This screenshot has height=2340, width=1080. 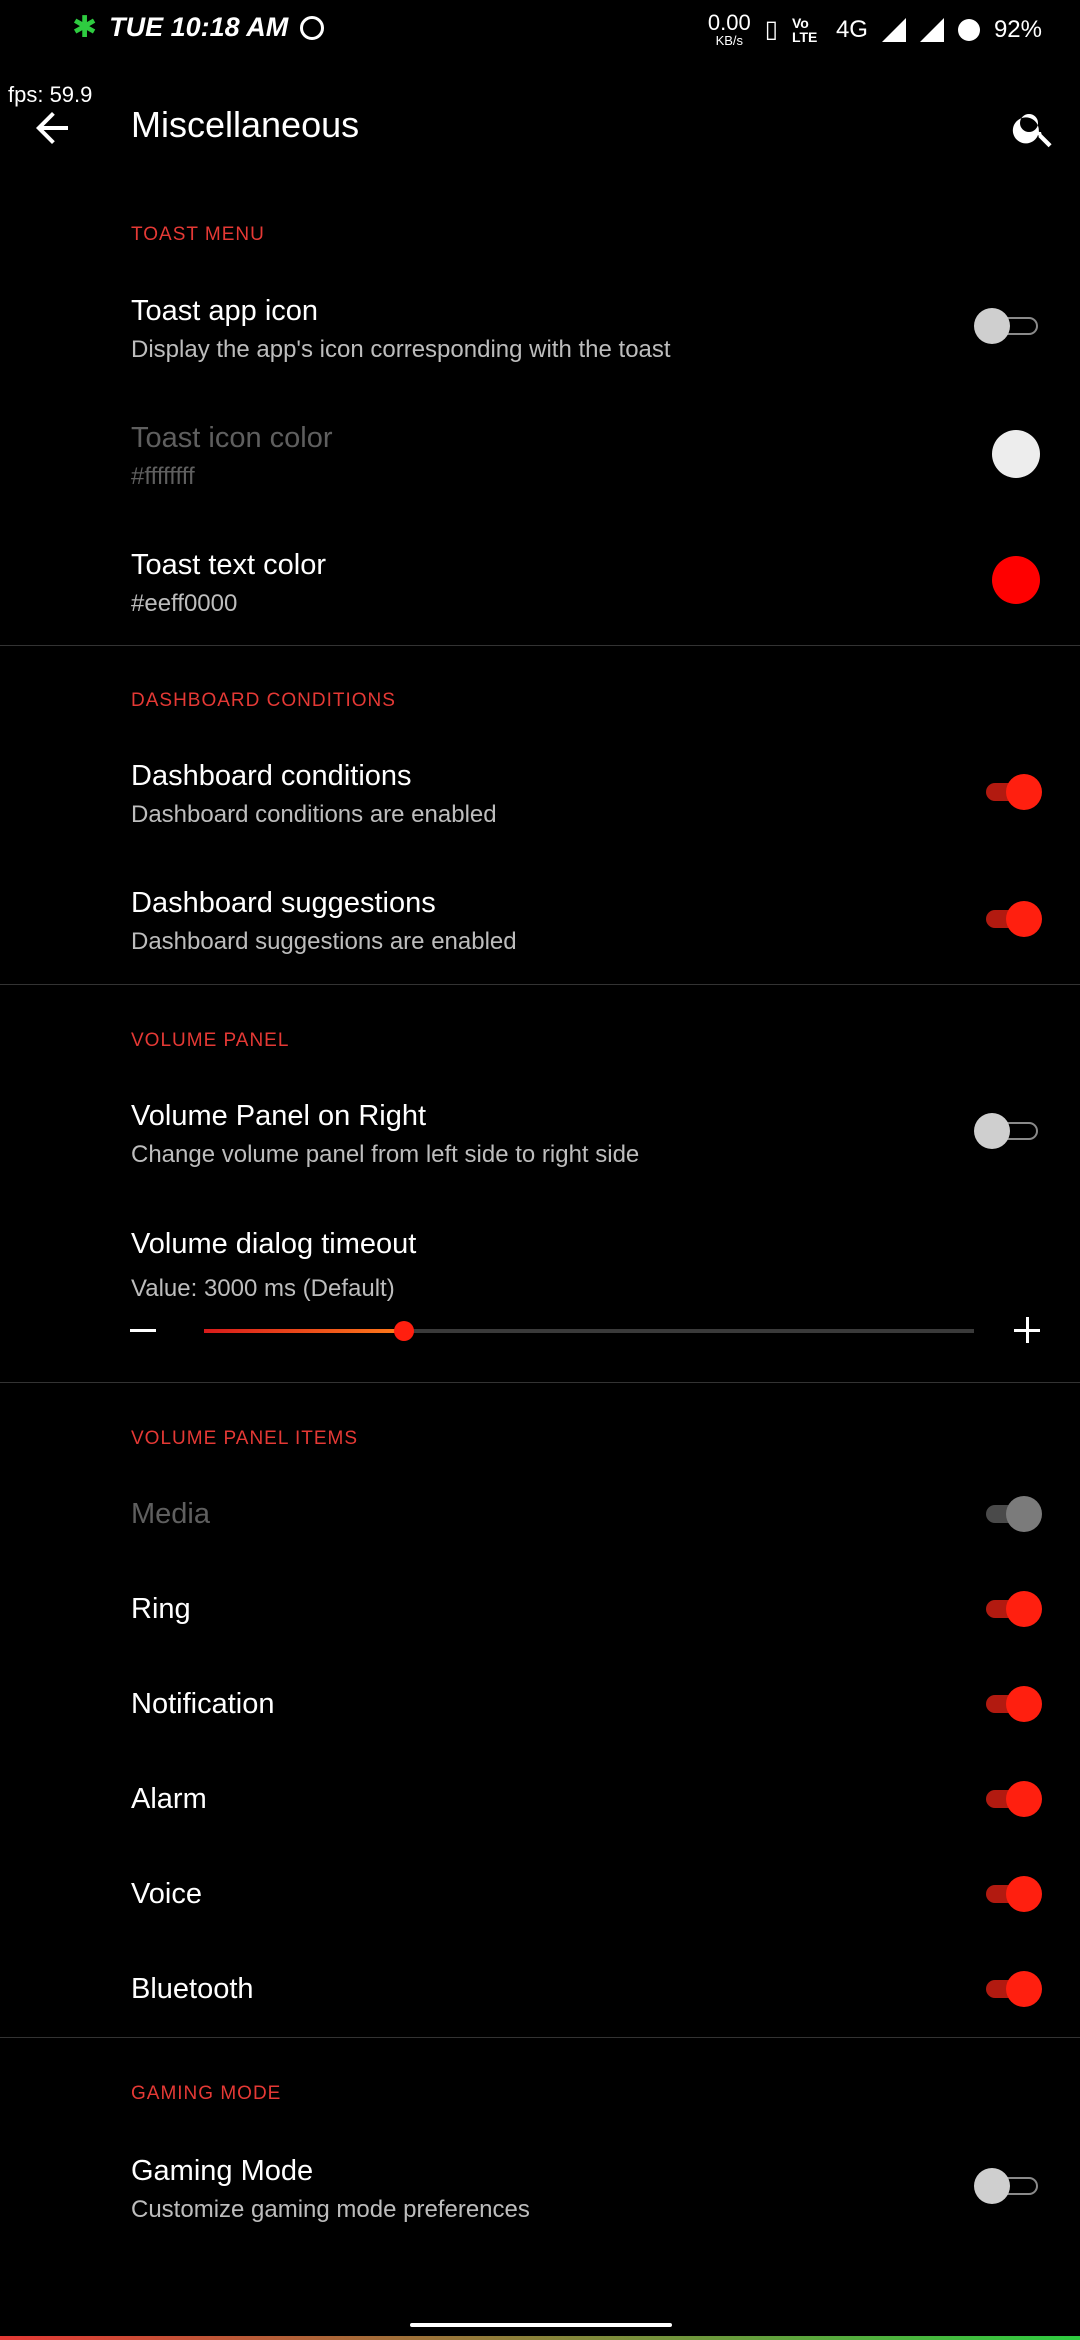 I want to click on section-header-dashboard: DASHBOARD CONDITIONS, so click(x=263, y=700).